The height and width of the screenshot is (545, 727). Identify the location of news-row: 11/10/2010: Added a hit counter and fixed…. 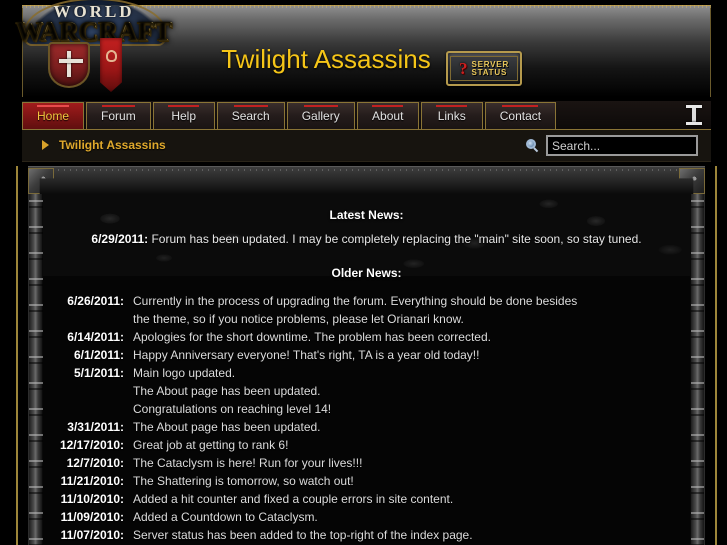
(366, 499).